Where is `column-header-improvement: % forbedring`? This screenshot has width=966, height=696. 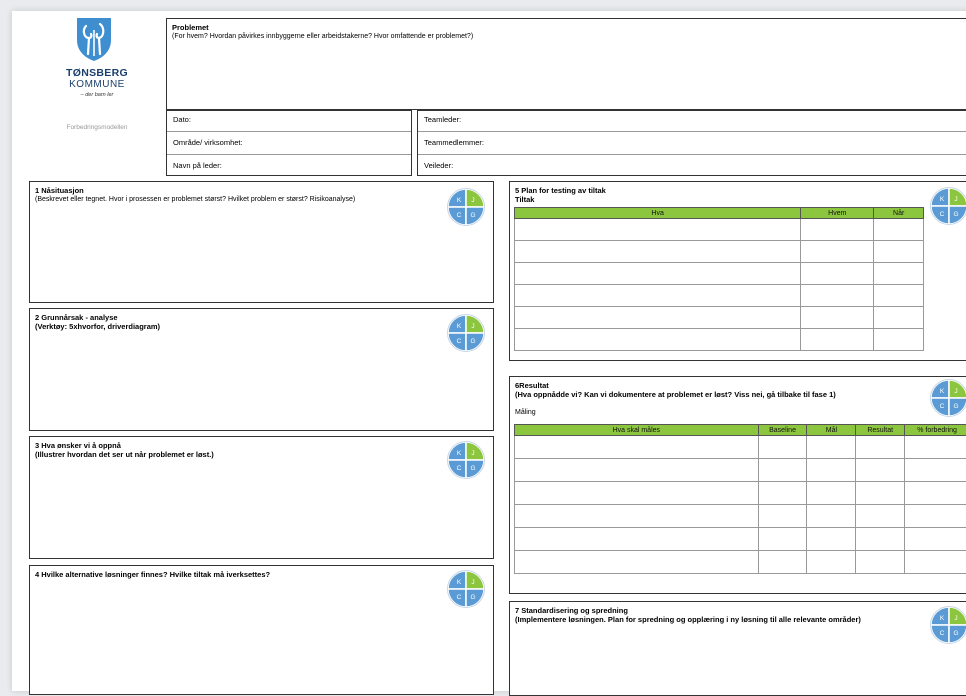 column-header-improvement: % forbedring is located at coordinates (935, 430).